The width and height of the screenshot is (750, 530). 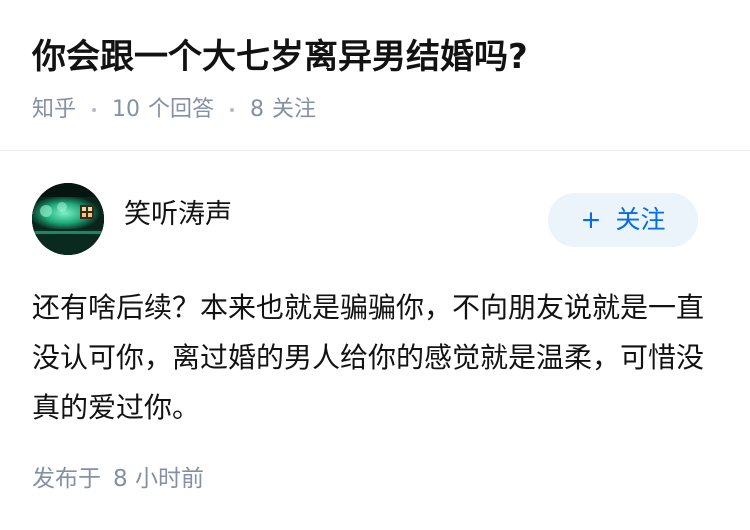 I want to click on author-name: 笑听涛声, so click(x=178, y=215).